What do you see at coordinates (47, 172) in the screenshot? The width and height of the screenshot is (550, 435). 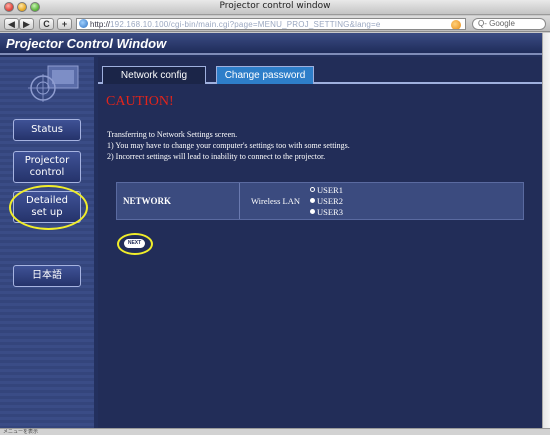 I see `sidebar-item-label: control` at bounding box center [47, 172].